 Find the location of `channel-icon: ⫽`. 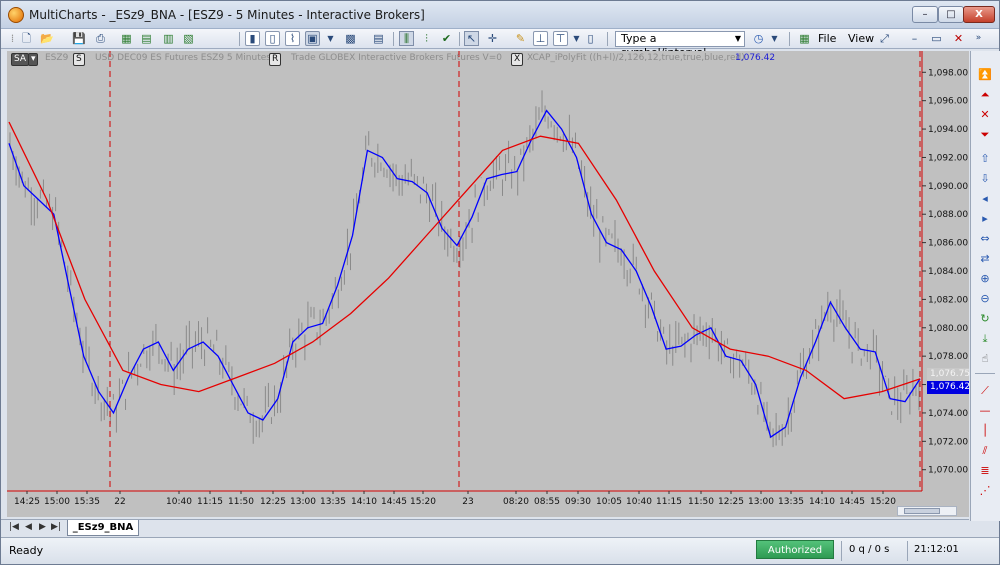

channel-icon: ⫽ is located at coordinates (985, 450).